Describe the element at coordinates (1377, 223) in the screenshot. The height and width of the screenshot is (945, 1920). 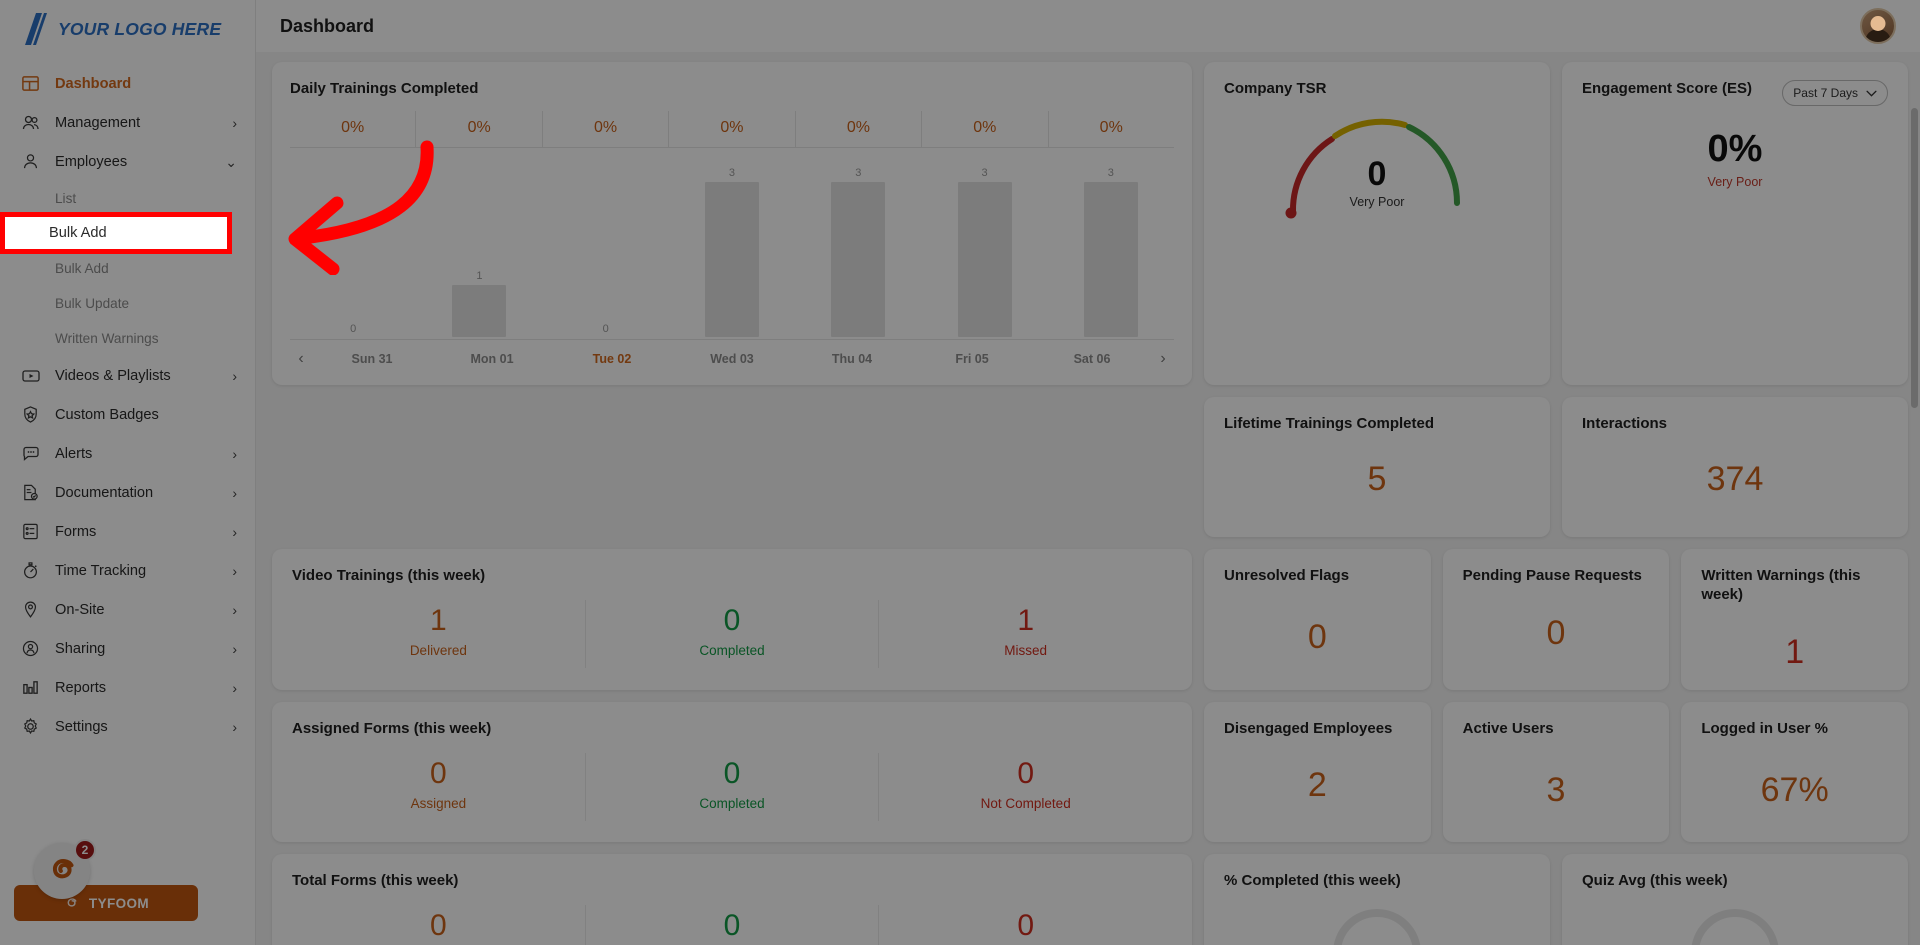
I see `company-tsr-card: Company TSR 0 Very Poor` at that location.